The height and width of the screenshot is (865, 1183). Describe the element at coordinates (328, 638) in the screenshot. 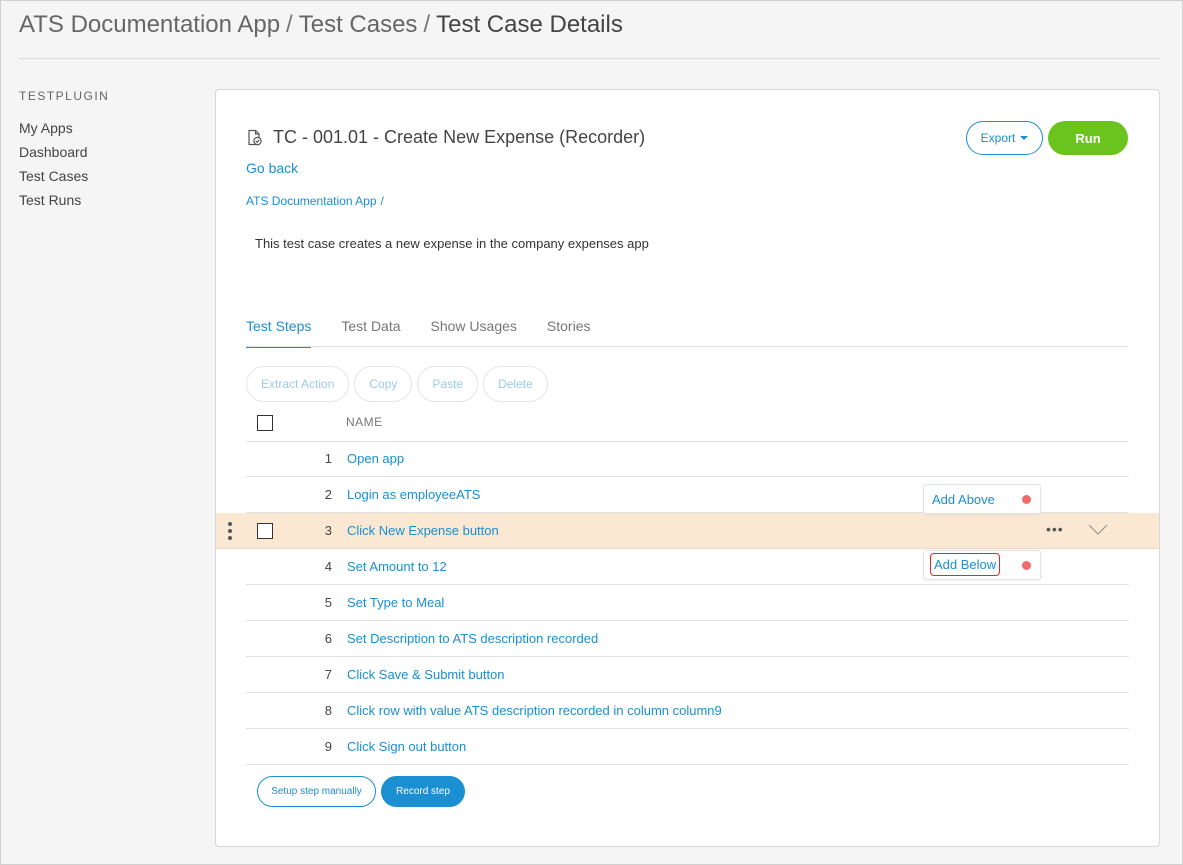

I see `step-number: 6` at that location.